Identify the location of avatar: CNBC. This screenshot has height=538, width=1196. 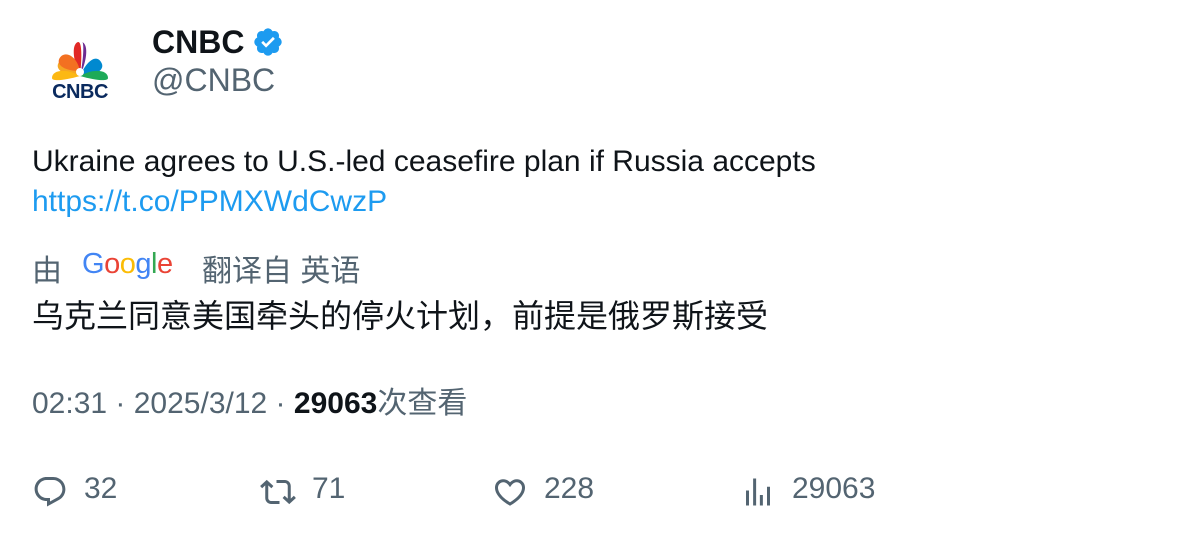
(80, 76).